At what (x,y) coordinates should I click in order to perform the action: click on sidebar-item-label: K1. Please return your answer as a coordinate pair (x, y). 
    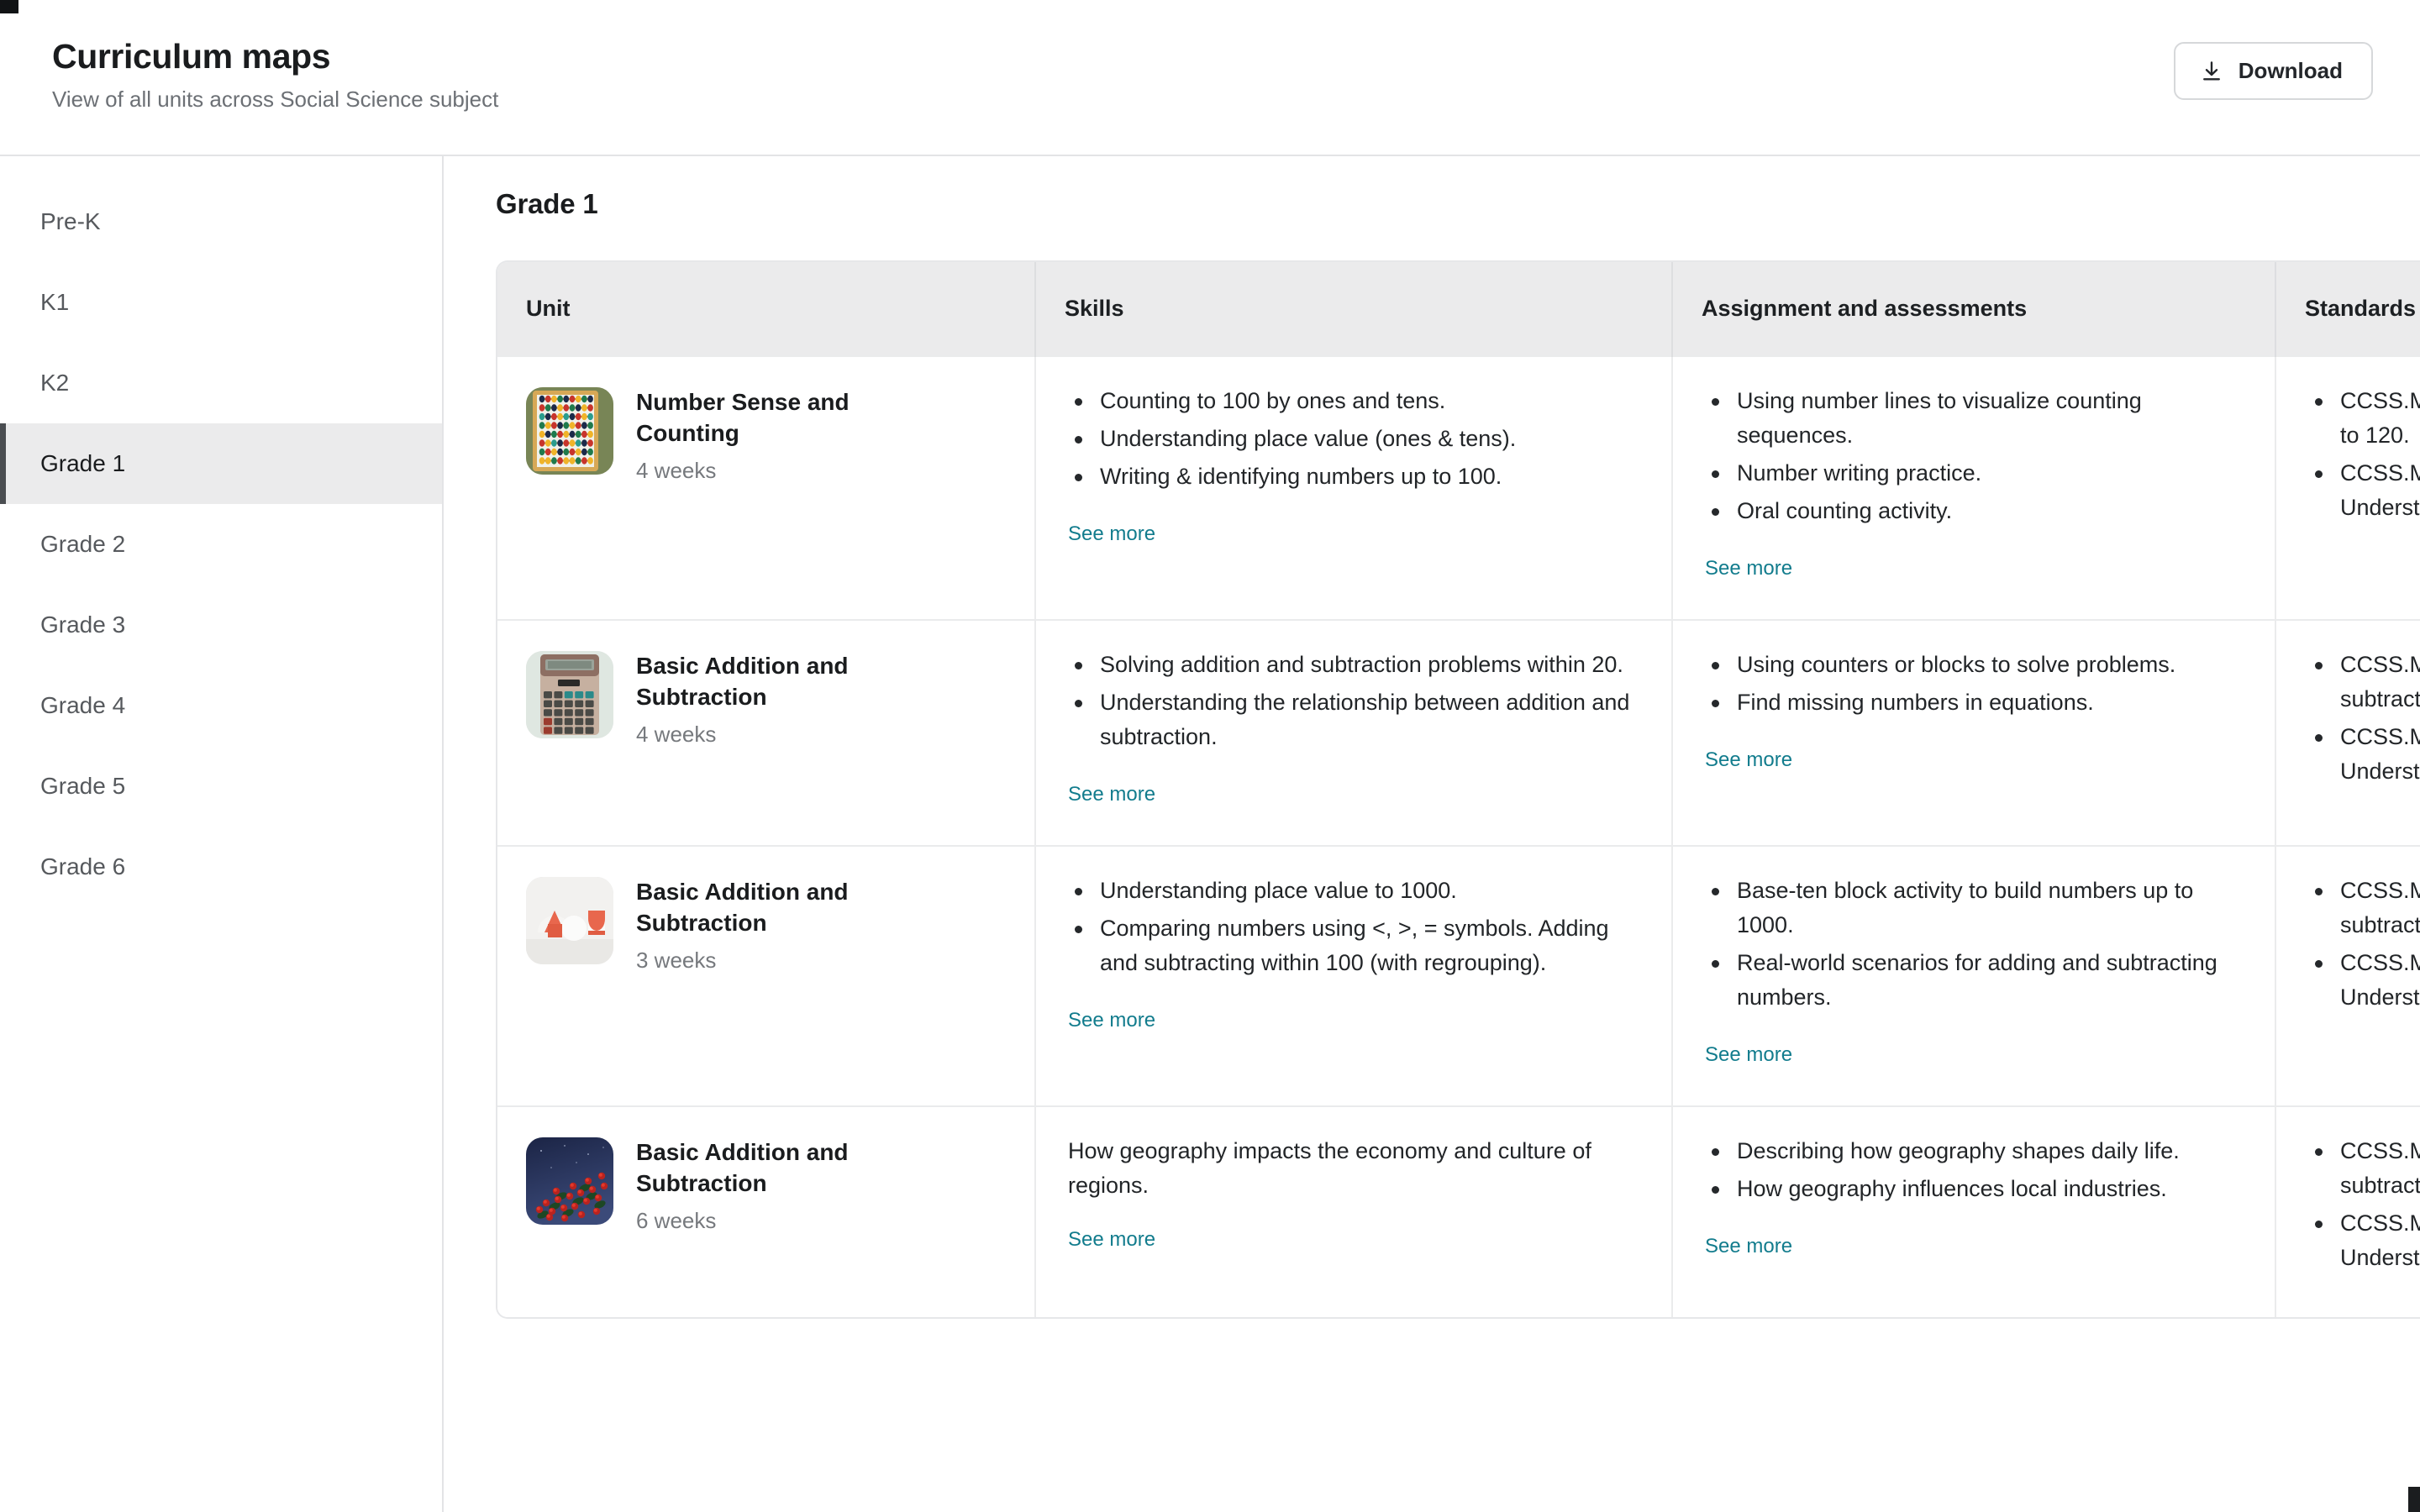
    Looking at the image, I should click on (55, 302).